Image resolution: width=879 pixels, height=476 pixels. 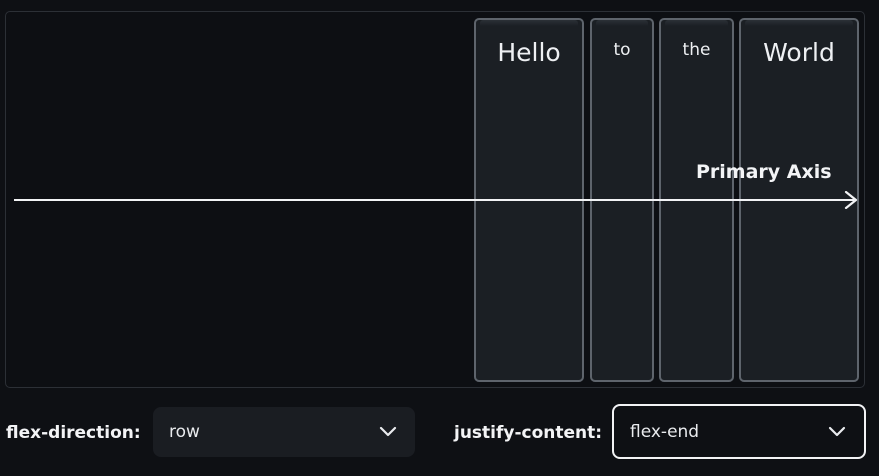 What do you see at coordinates (528, 433) in the screenshot?
I see `justify-content-label: justify-content:` at bounding box center [528, 433].